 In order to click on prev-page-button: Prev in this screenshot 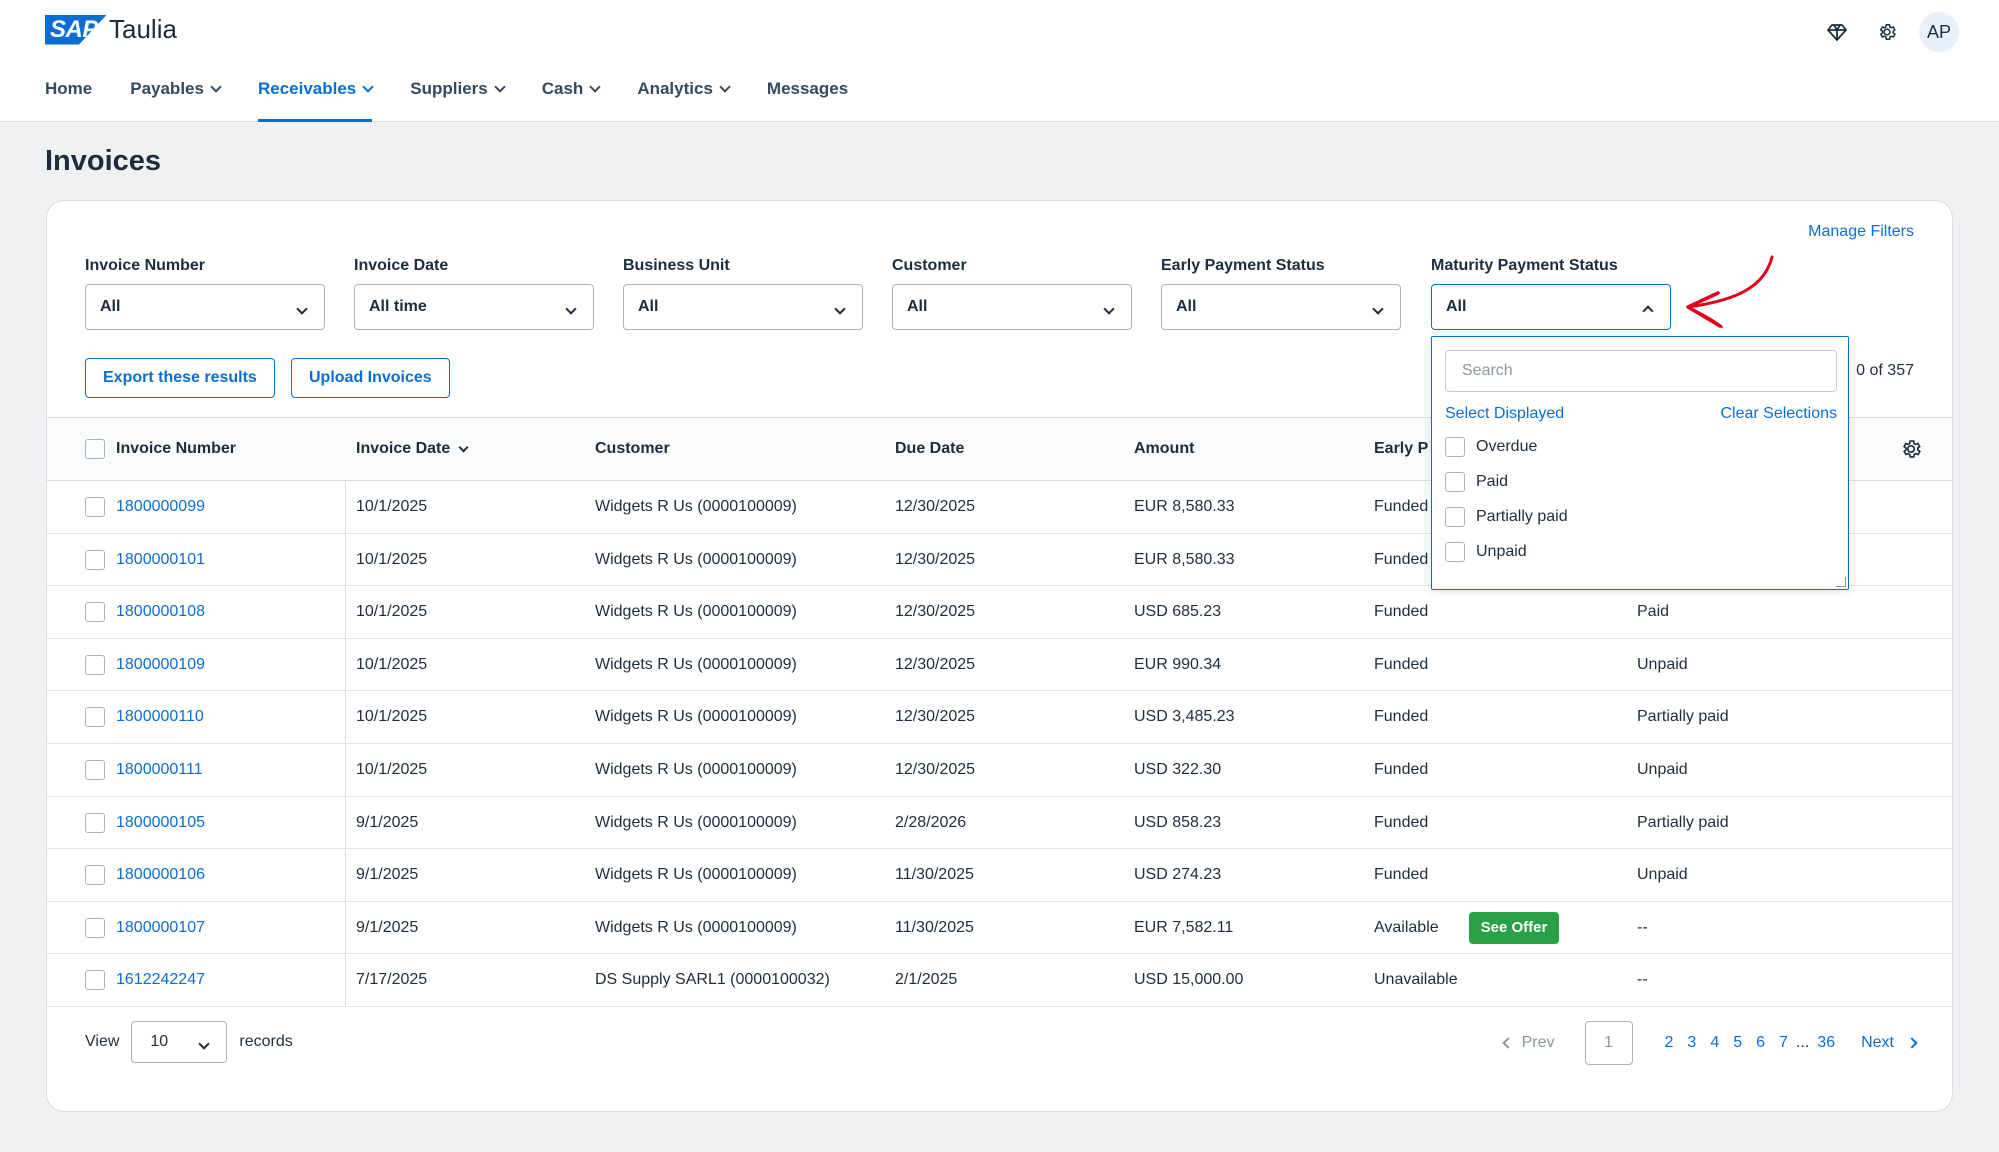, I will do `click(1528, 1043)`.